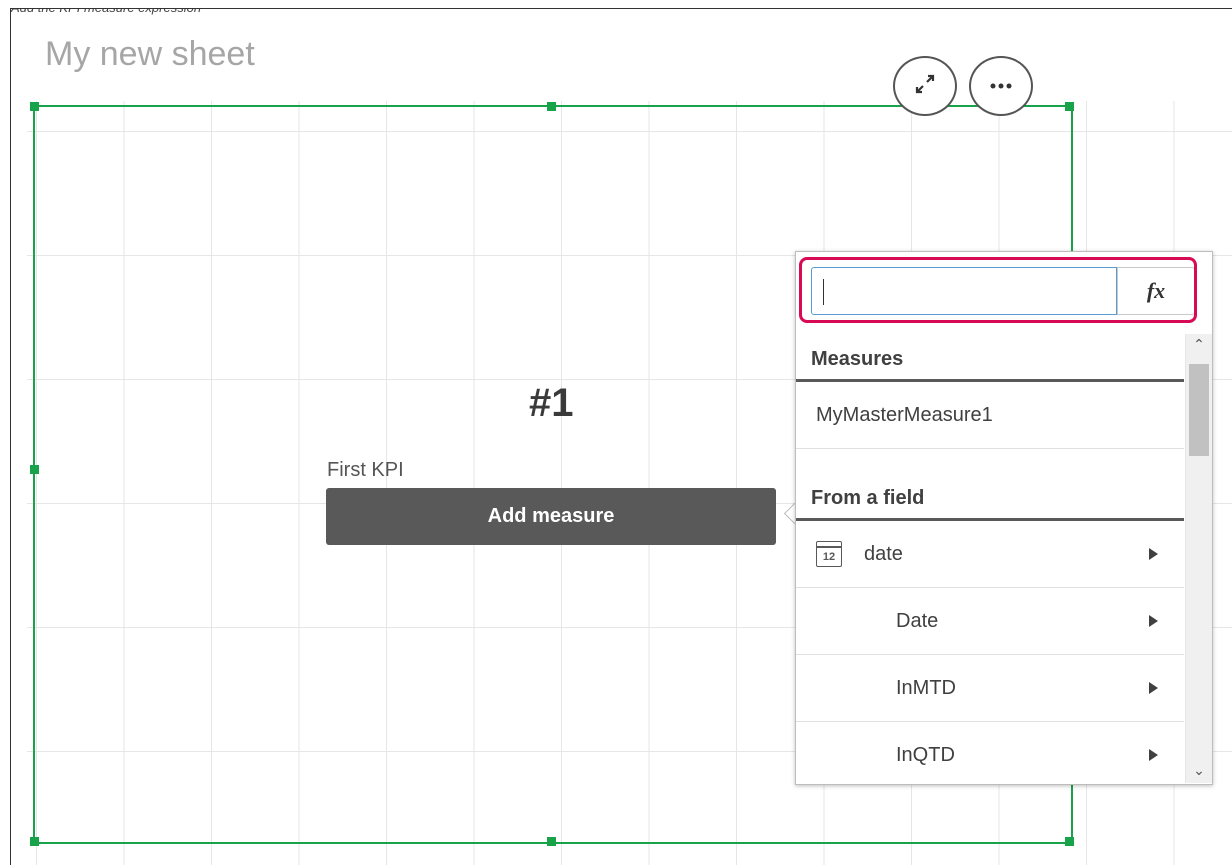 This screenshot has height=865, width=1232. I want to click on list-item-field-date-sub: Date, so click(990, 621).